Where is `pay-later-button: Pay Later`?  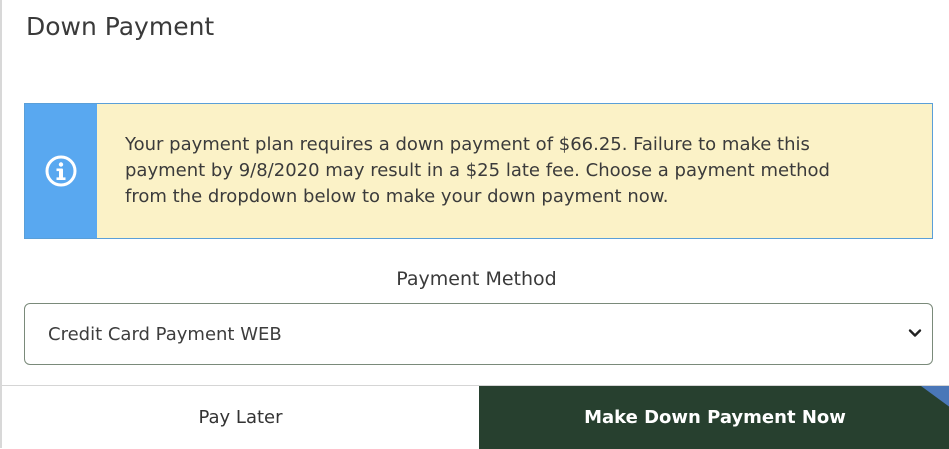 pay-later-button: Pay Later is located at coordinates (240, 417).